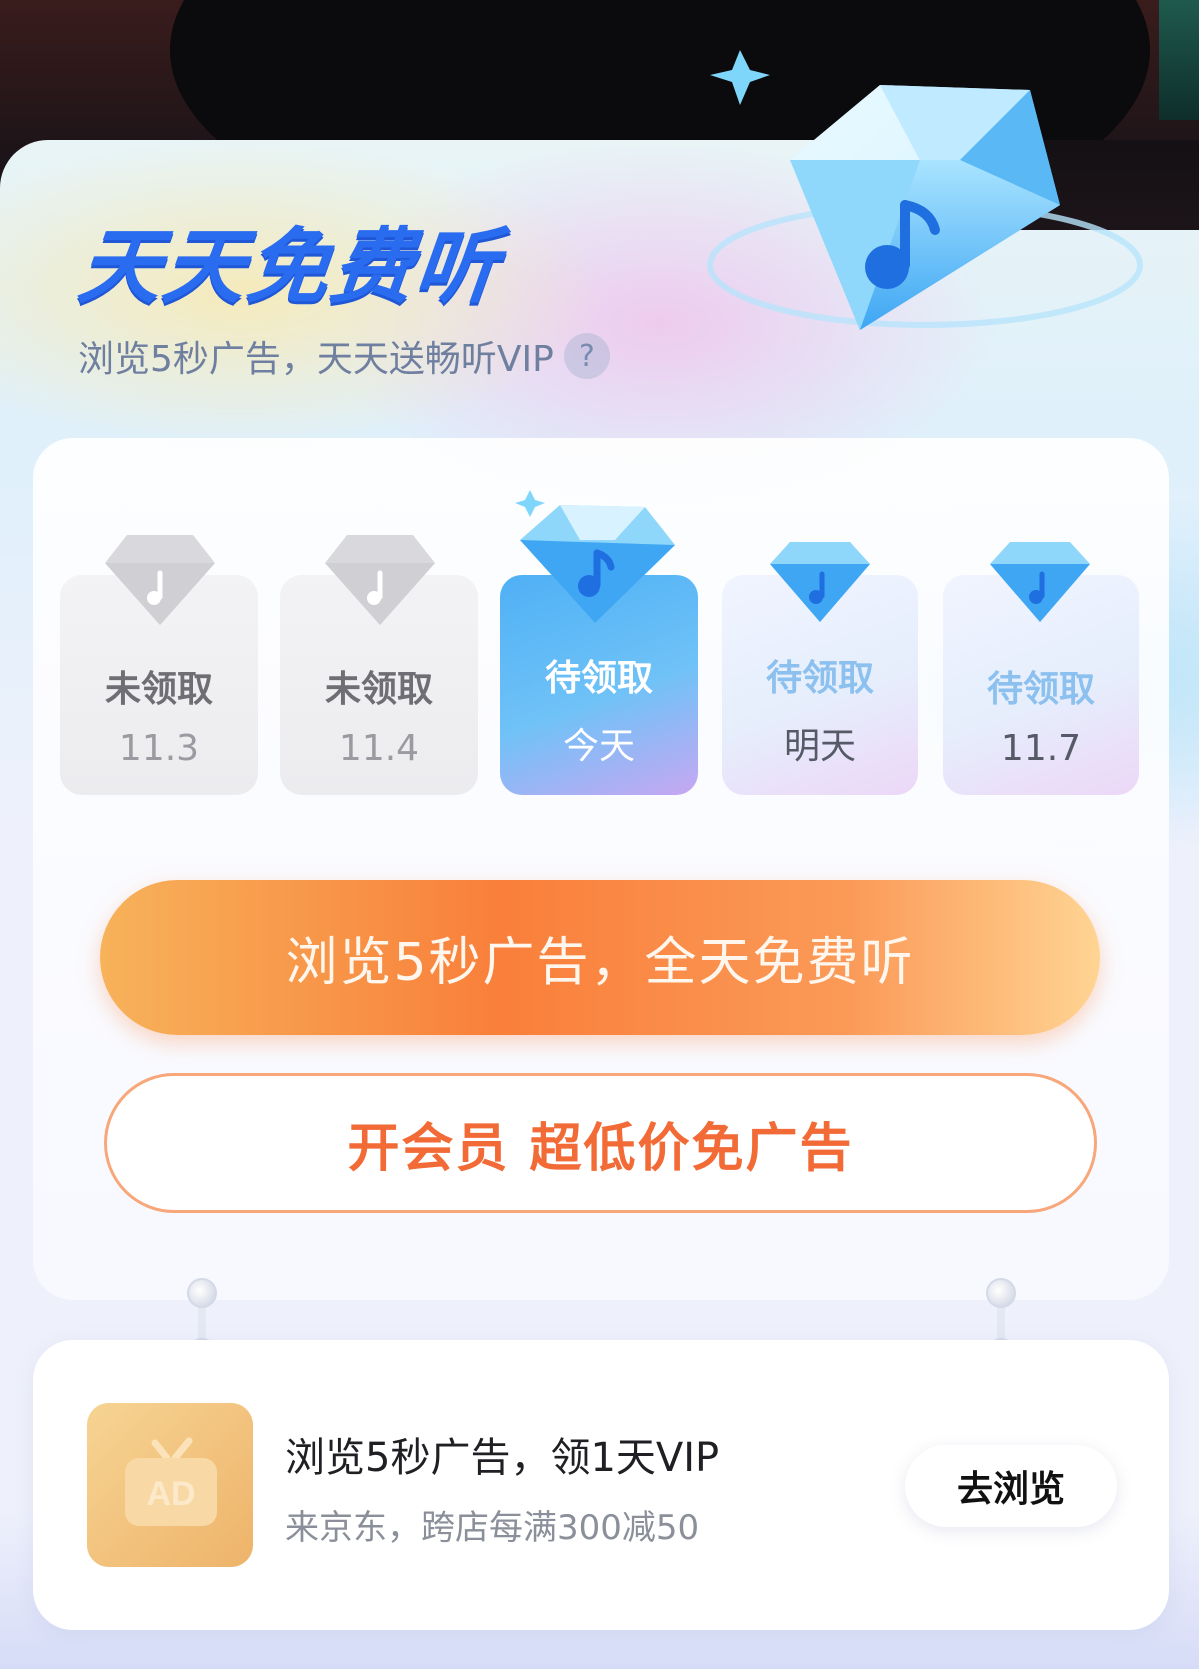 This screenshot has height=1669, width=1199. I want to click on browse-button: 去浏览, so click(1011, 1486).